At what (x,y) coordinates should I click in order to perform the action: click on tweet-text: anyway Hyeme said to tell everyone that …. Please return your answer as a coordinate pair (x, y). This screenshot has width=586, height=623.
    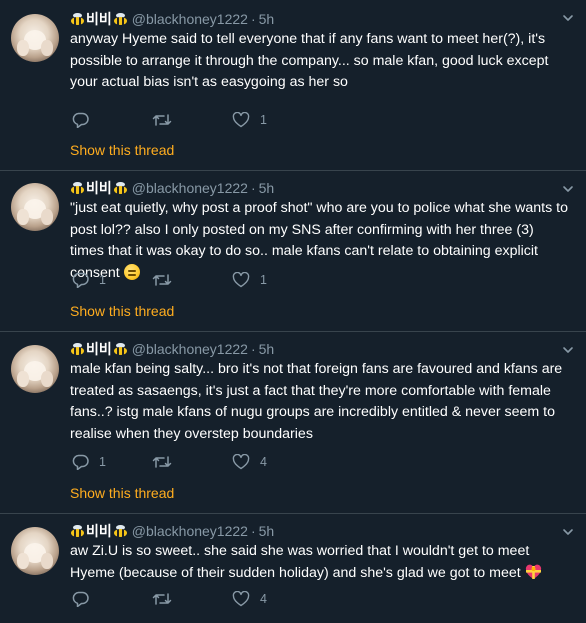
    Looking at the image, I should click on (309, 60).